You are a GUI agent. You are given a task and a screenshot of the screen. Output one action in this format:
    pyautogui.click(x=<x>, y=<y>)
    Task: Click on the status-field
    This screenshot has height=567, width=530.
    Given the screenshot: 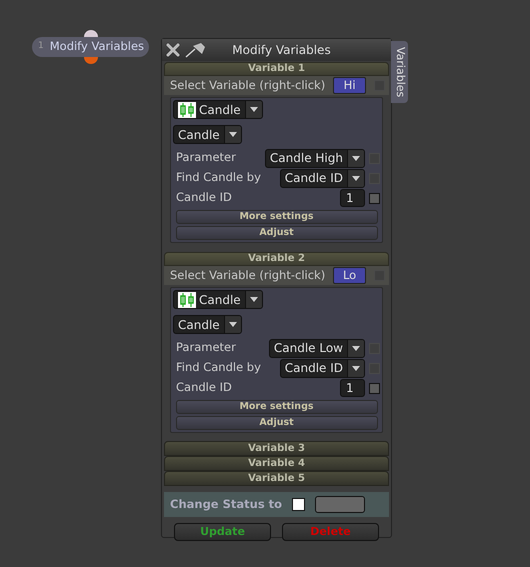 What is the action you would take?
    pyautogui.click(x=340, y=504)
    